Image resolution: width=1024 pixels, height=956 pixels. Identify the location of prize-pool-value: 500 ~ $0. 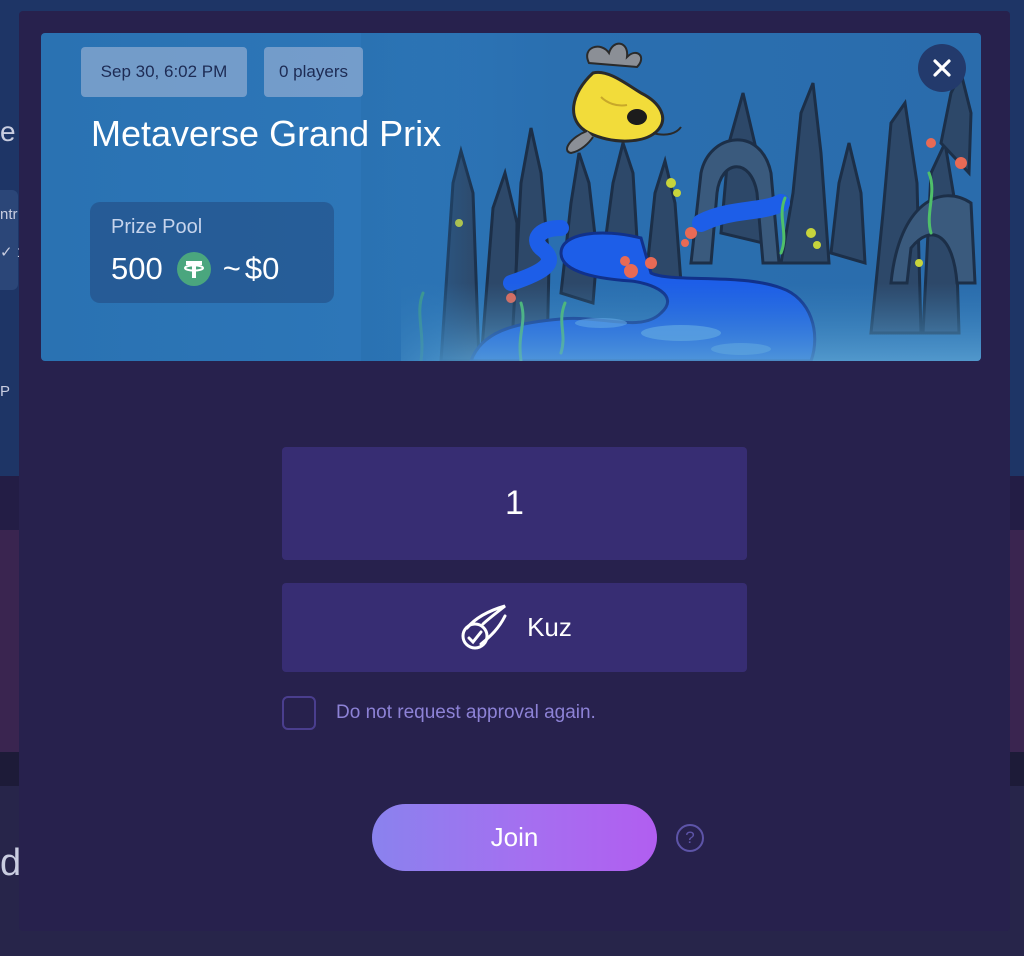
(195, 269).